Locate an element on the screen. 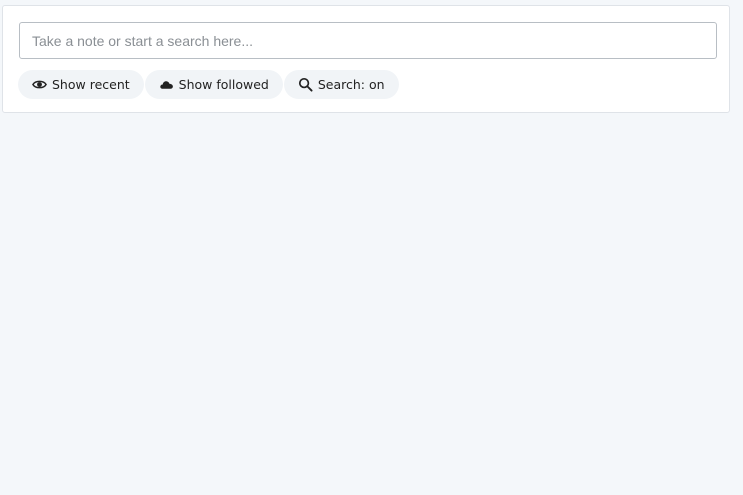 This screenshot has width=743, height=495. filter-chip-bar: Show recent Show followed Search: on is located at coordinates (208, 84).